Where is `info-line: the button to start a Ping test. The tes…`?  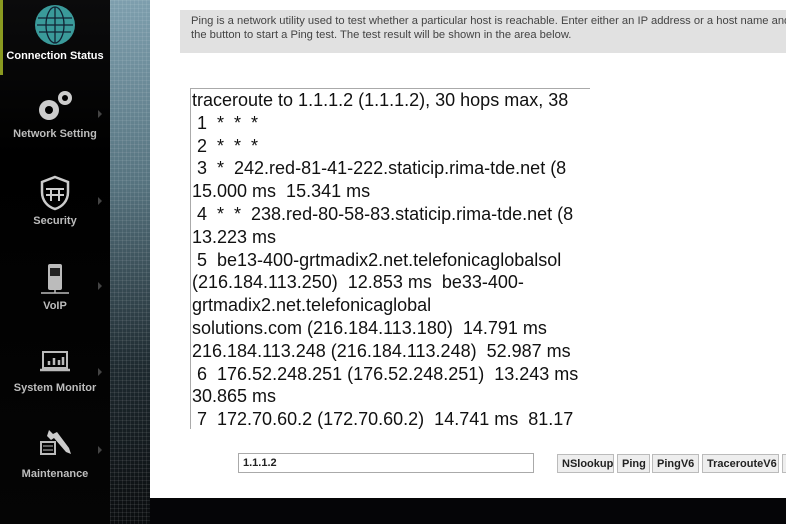
info-line: the button to start a Ping test. The tes… is located at coordinates (381, 35).